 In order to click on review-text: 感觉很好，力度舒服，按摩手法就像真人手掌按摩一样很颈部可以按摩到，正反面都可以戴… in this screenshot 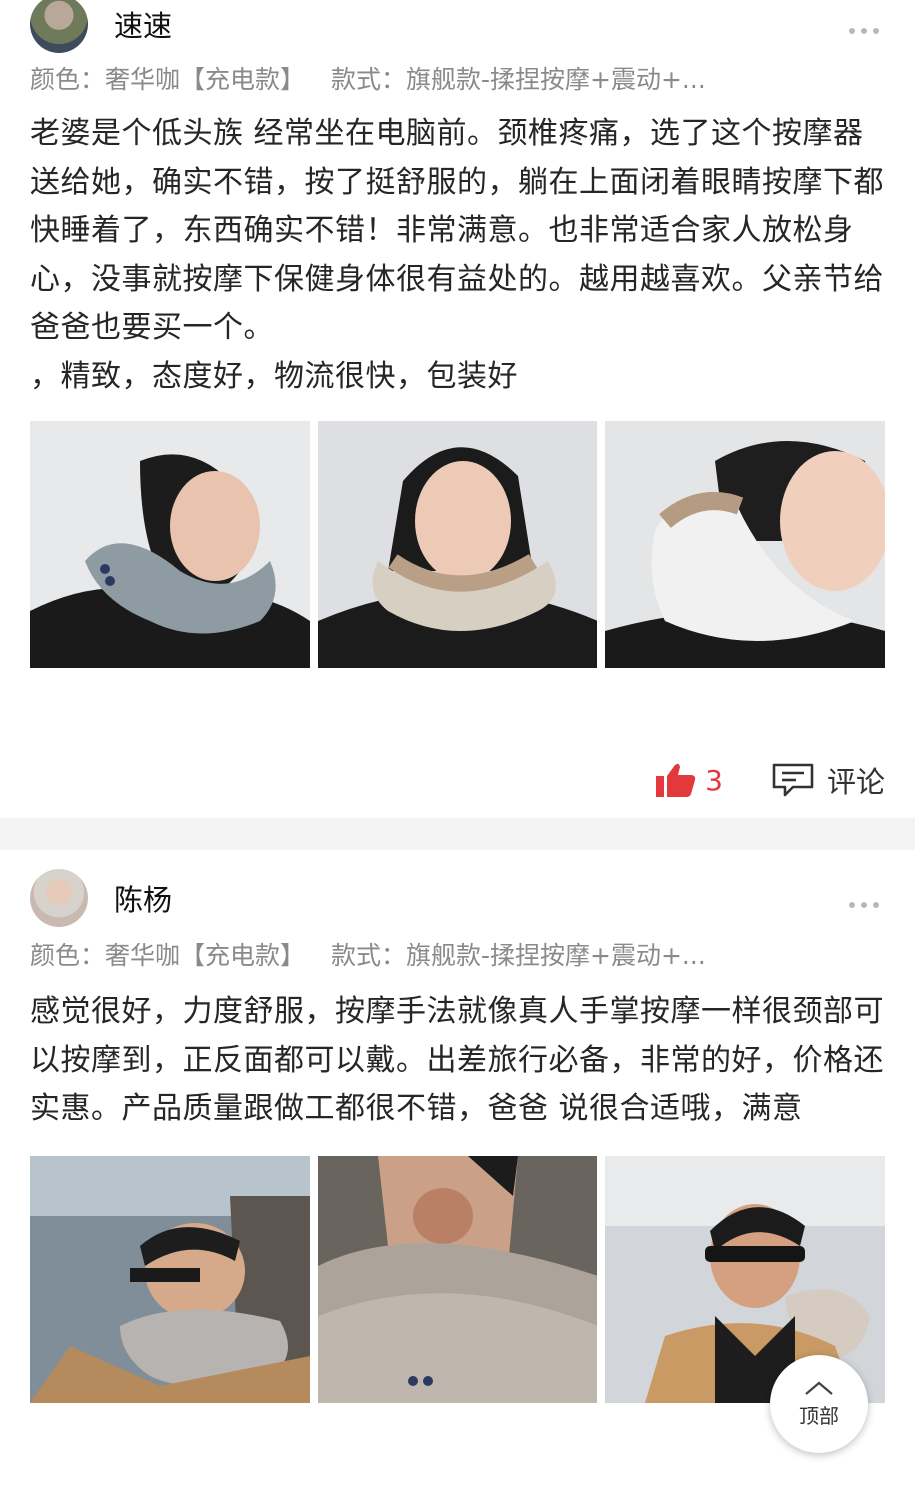, I will do `click(457, 1061)`.